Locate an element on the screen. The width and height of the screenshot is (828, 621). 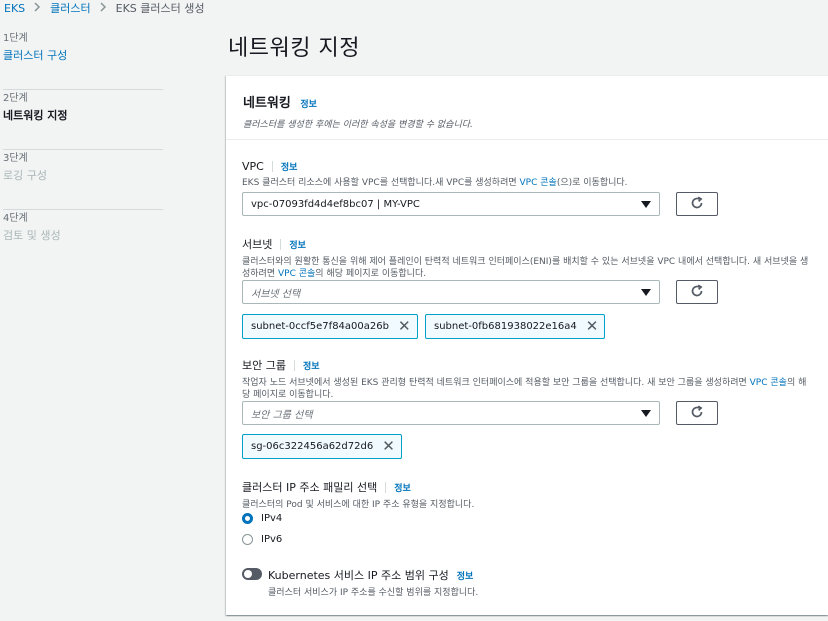
vpc-refresh-button is located at coordinates (697, 204).